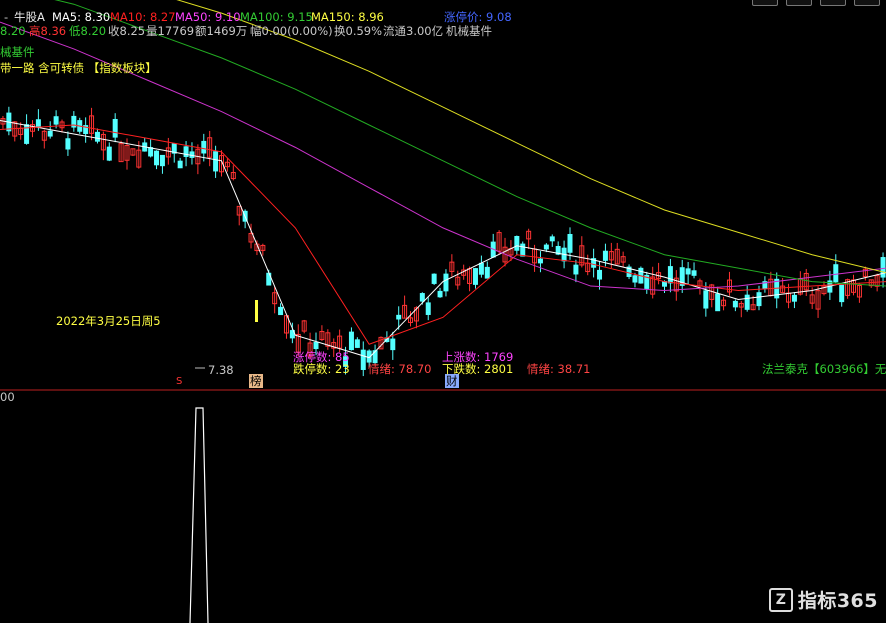  Describe the element at coordinates (88, 31) in the screenshot. I see `low-price: 低8.20` at that location.